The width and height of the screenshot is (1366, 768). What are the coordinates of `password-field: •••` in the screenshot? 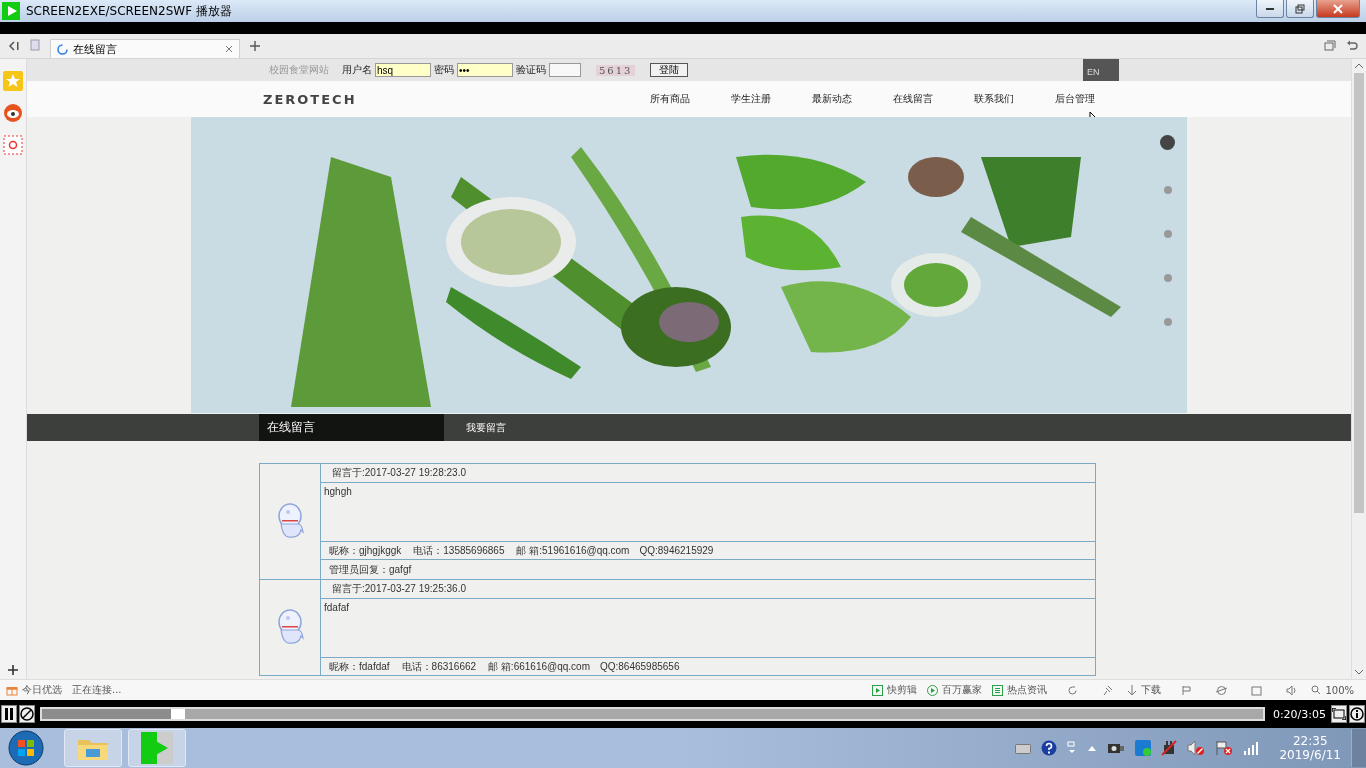 It's located at (485, 70).